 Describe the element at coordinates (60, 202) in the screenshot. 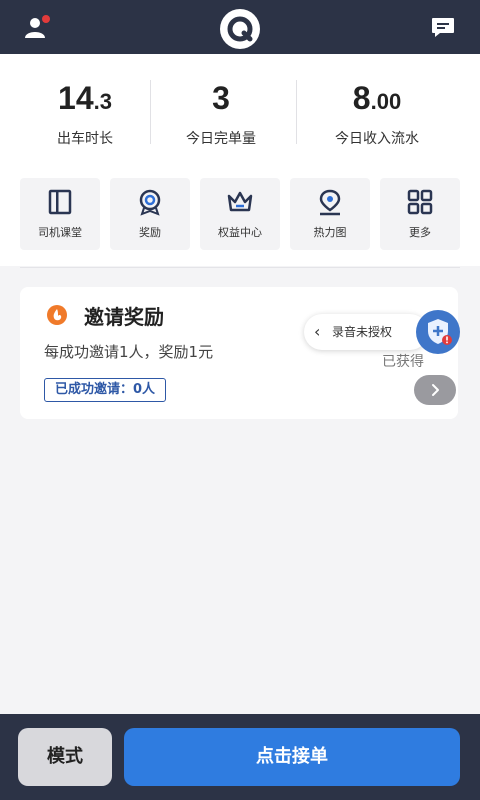

I see `book-icon` at that location.